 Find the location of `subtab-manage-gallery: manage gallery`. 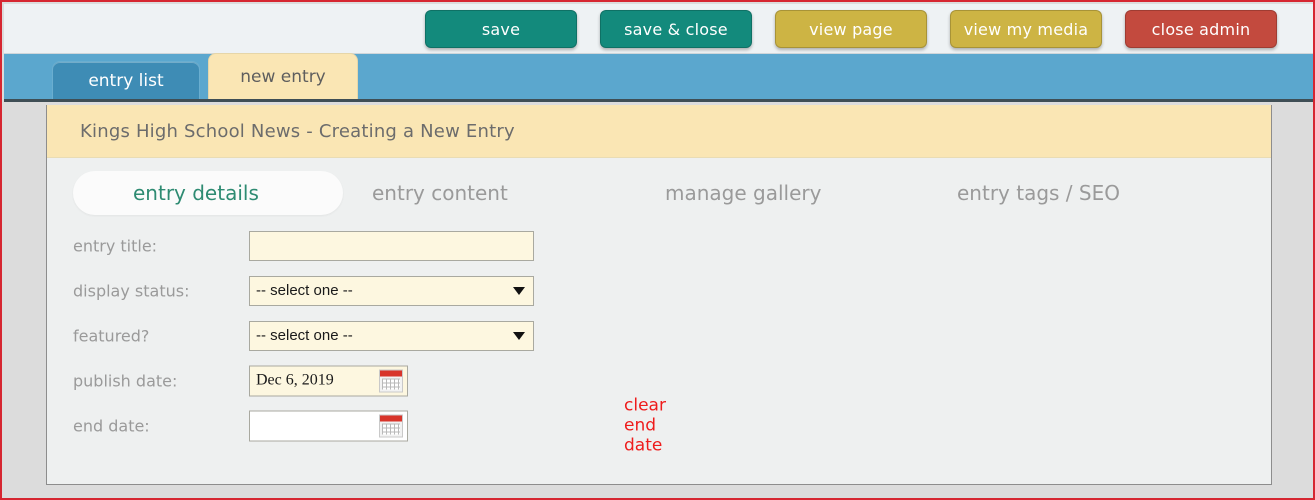

subtab-manage-gallery: manage gallery is located at coordinates (780, 193).